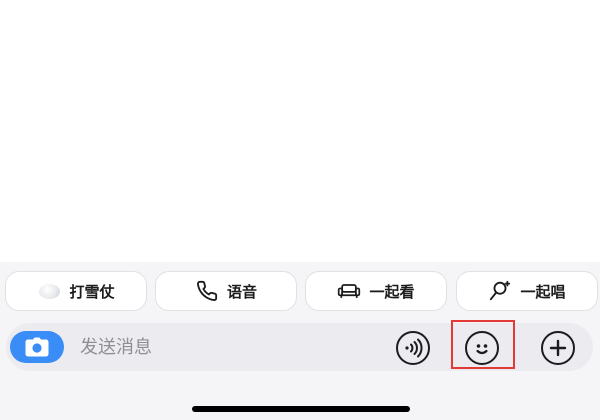  Describe the element at coordinates (207, 291) in the screenshot. I see `phone-icon` at that location.